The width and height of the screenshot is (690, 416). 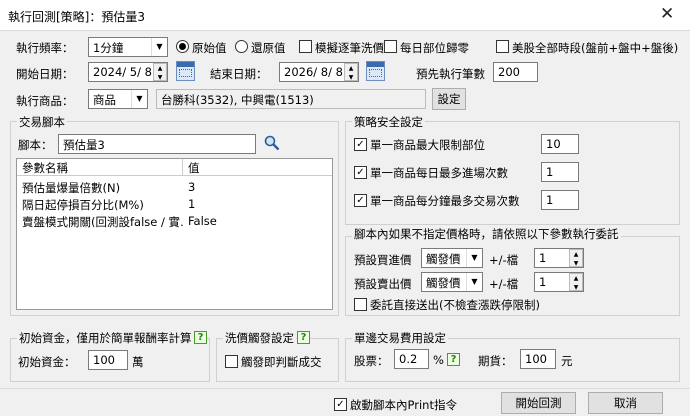 What do you see at coordinates (438, 360) in the screenshot?
I see `stock-fee-unit: %` at bounding box center [438, 360].